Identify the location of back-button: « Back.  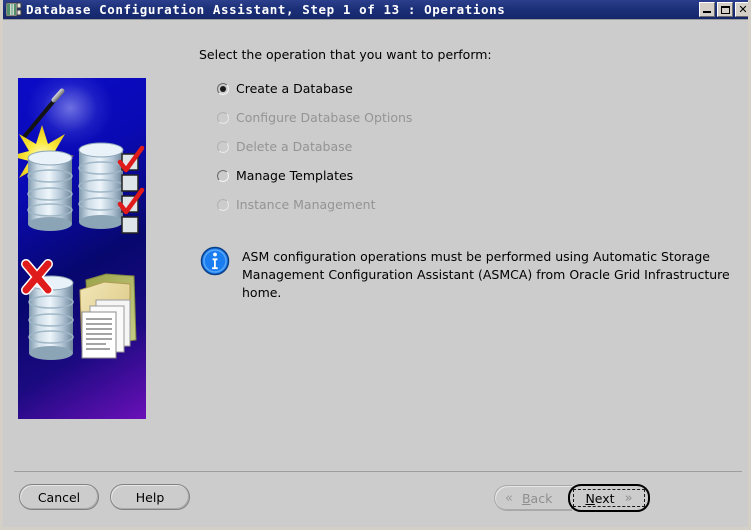
(533, 498).